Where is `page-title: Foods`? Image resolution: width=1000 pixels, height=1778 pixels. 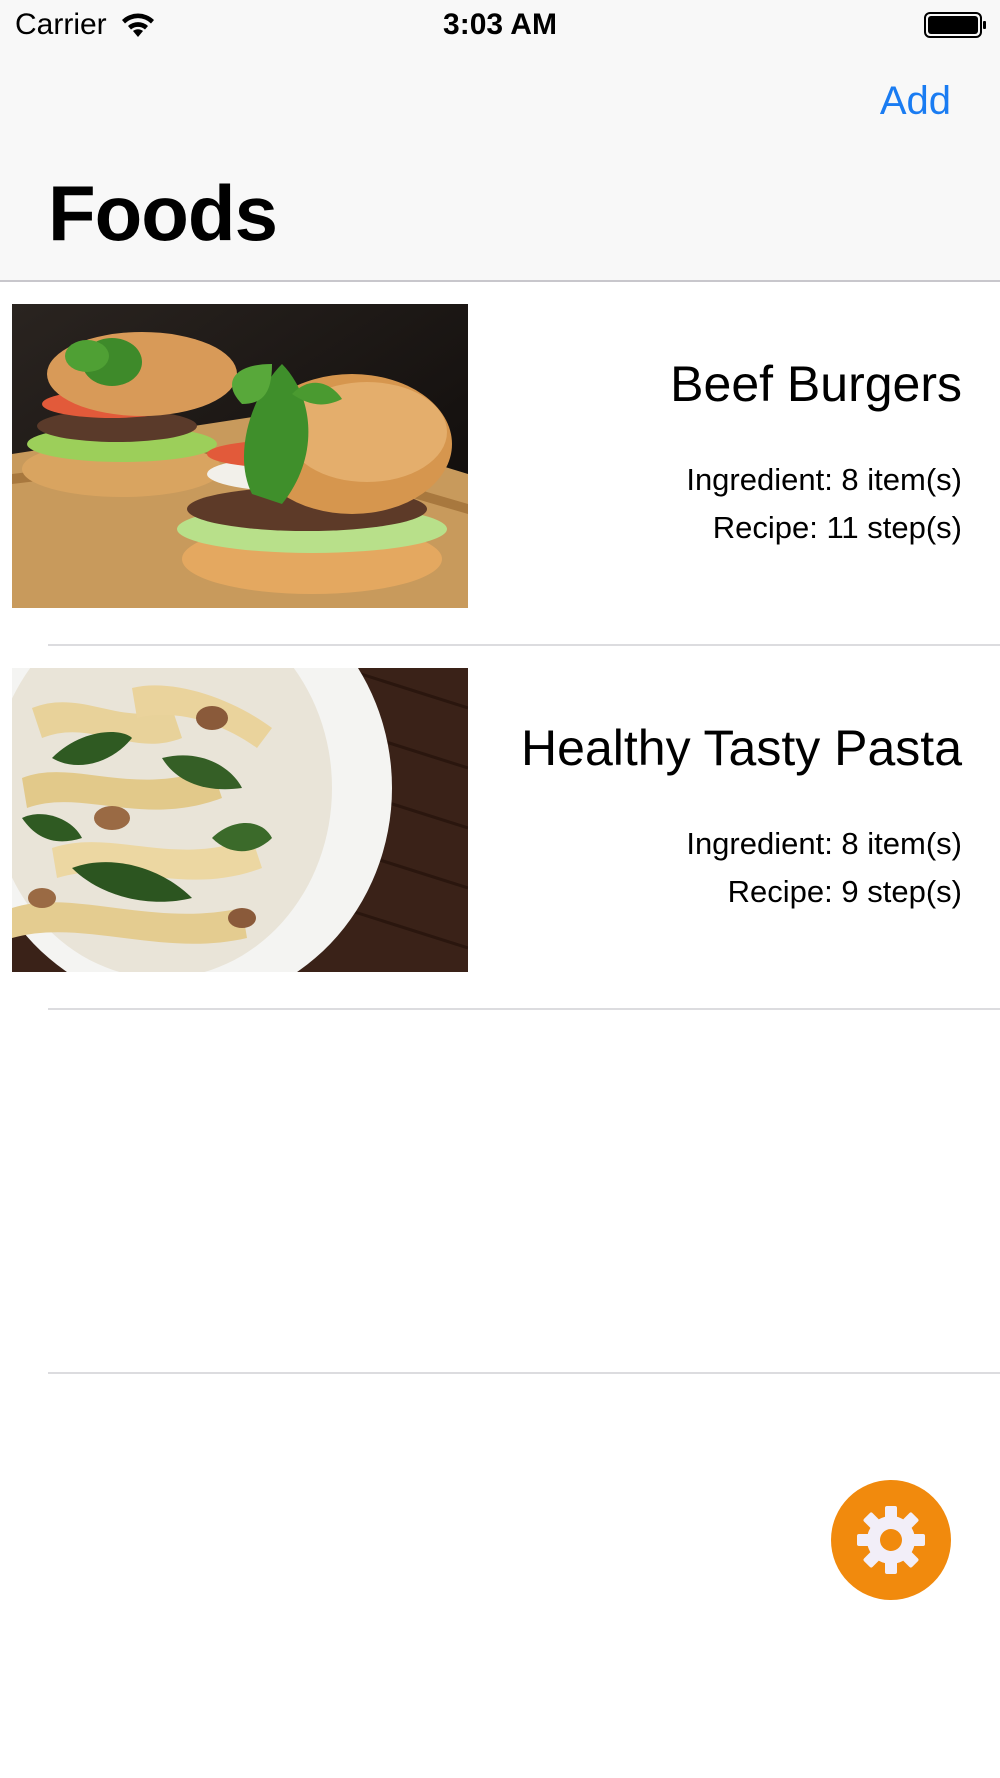 page-title: Foods is located at coordinates (163, 213).